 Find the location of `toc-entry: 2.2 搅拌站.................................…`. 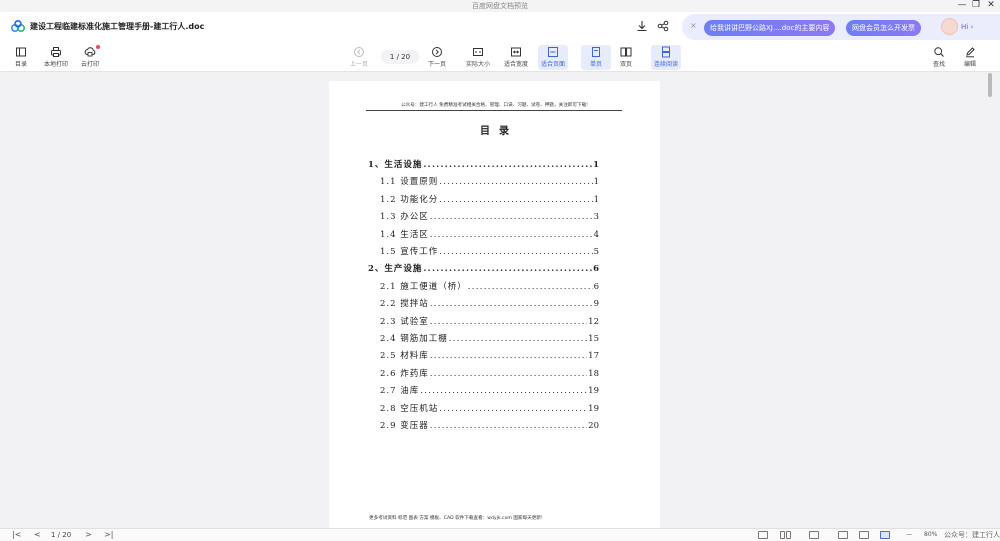

toc-entry: 2.2 搅拌站.................................… is located at coordinates (489, 303).